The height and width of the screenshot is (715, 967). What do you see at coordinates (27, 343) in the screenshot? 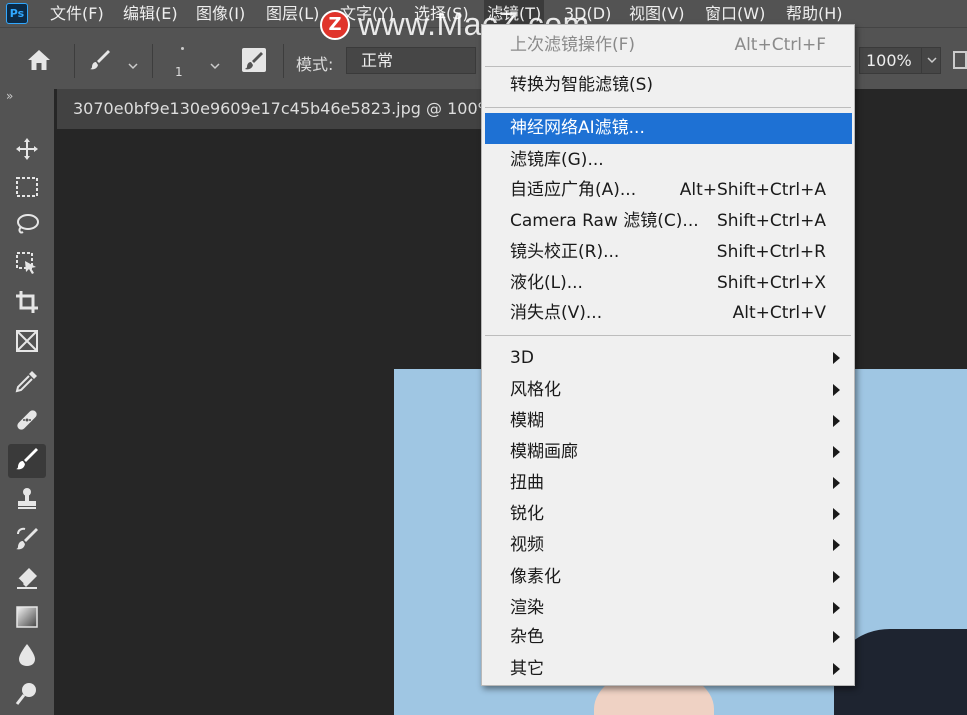
I see `frame-tool` at bounding box center [27, 343].